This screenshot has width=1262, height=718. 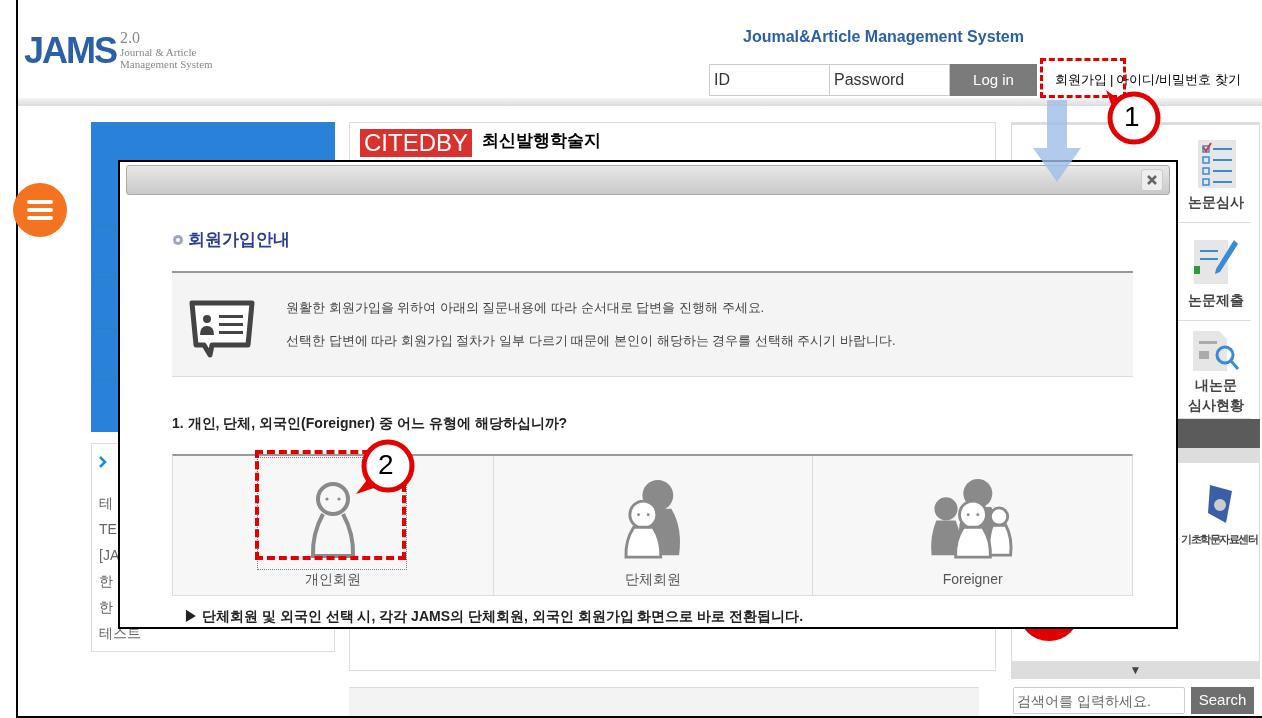 What do you see at coordinates (541, 141) in the screenshot?
I see `section-title: 최신발행학술지` at bounding box center [541, 141].